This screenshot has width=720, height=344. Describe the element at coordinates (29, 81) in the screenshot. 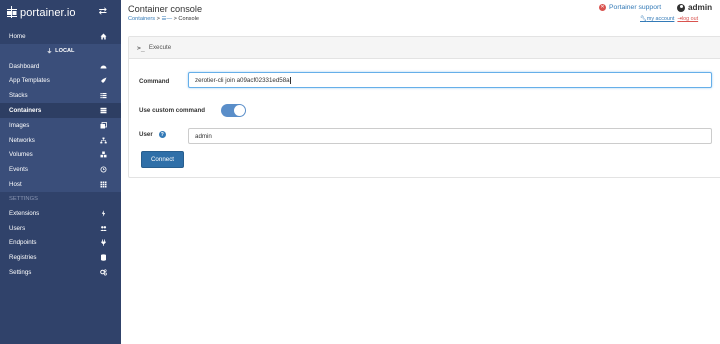

I see `sidebar-item-label: App Templates` at that location.